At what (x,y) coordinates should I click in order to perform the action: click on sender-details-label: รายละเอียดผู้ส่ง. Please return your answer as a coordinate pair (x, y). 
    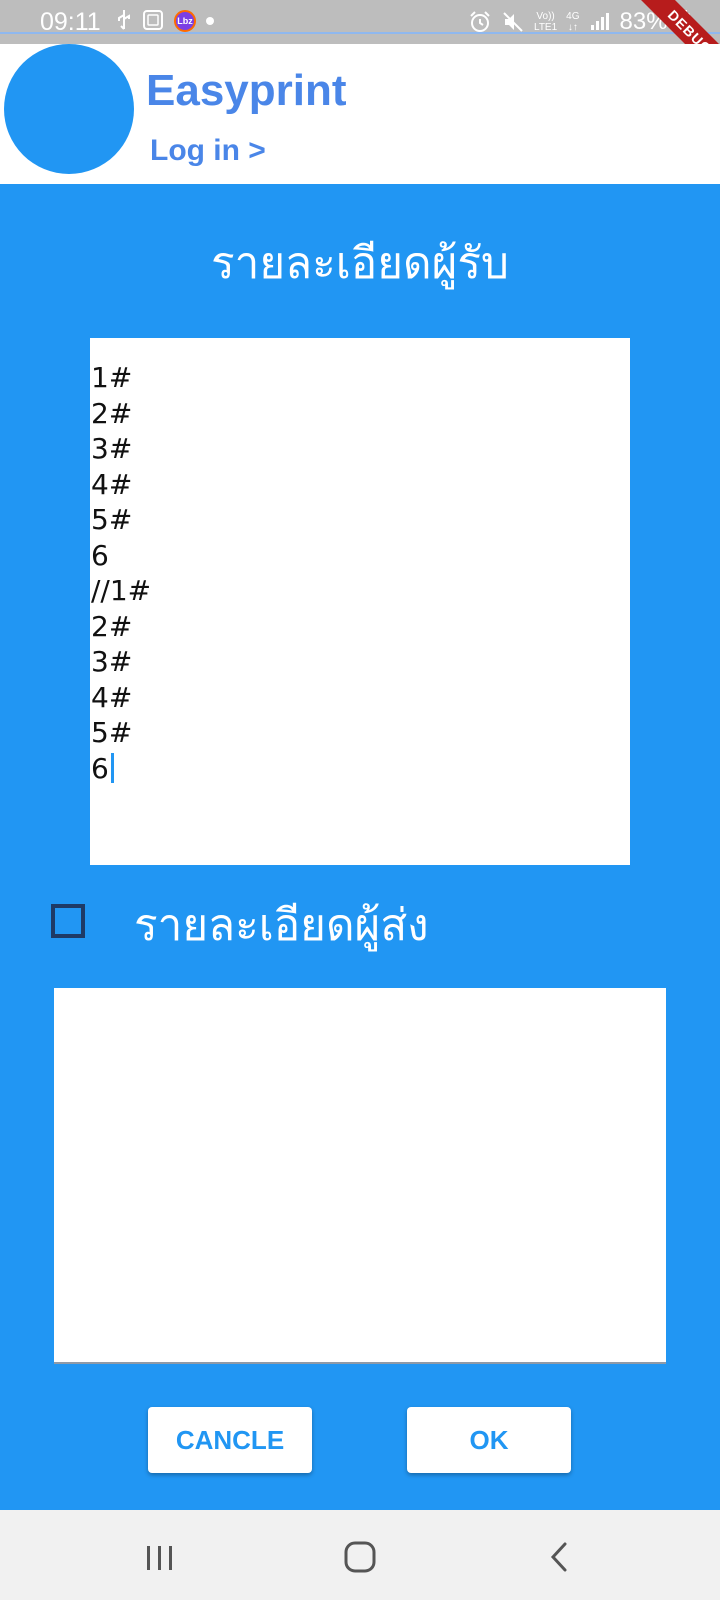
    Looking at the image, I should click on (281, 925).